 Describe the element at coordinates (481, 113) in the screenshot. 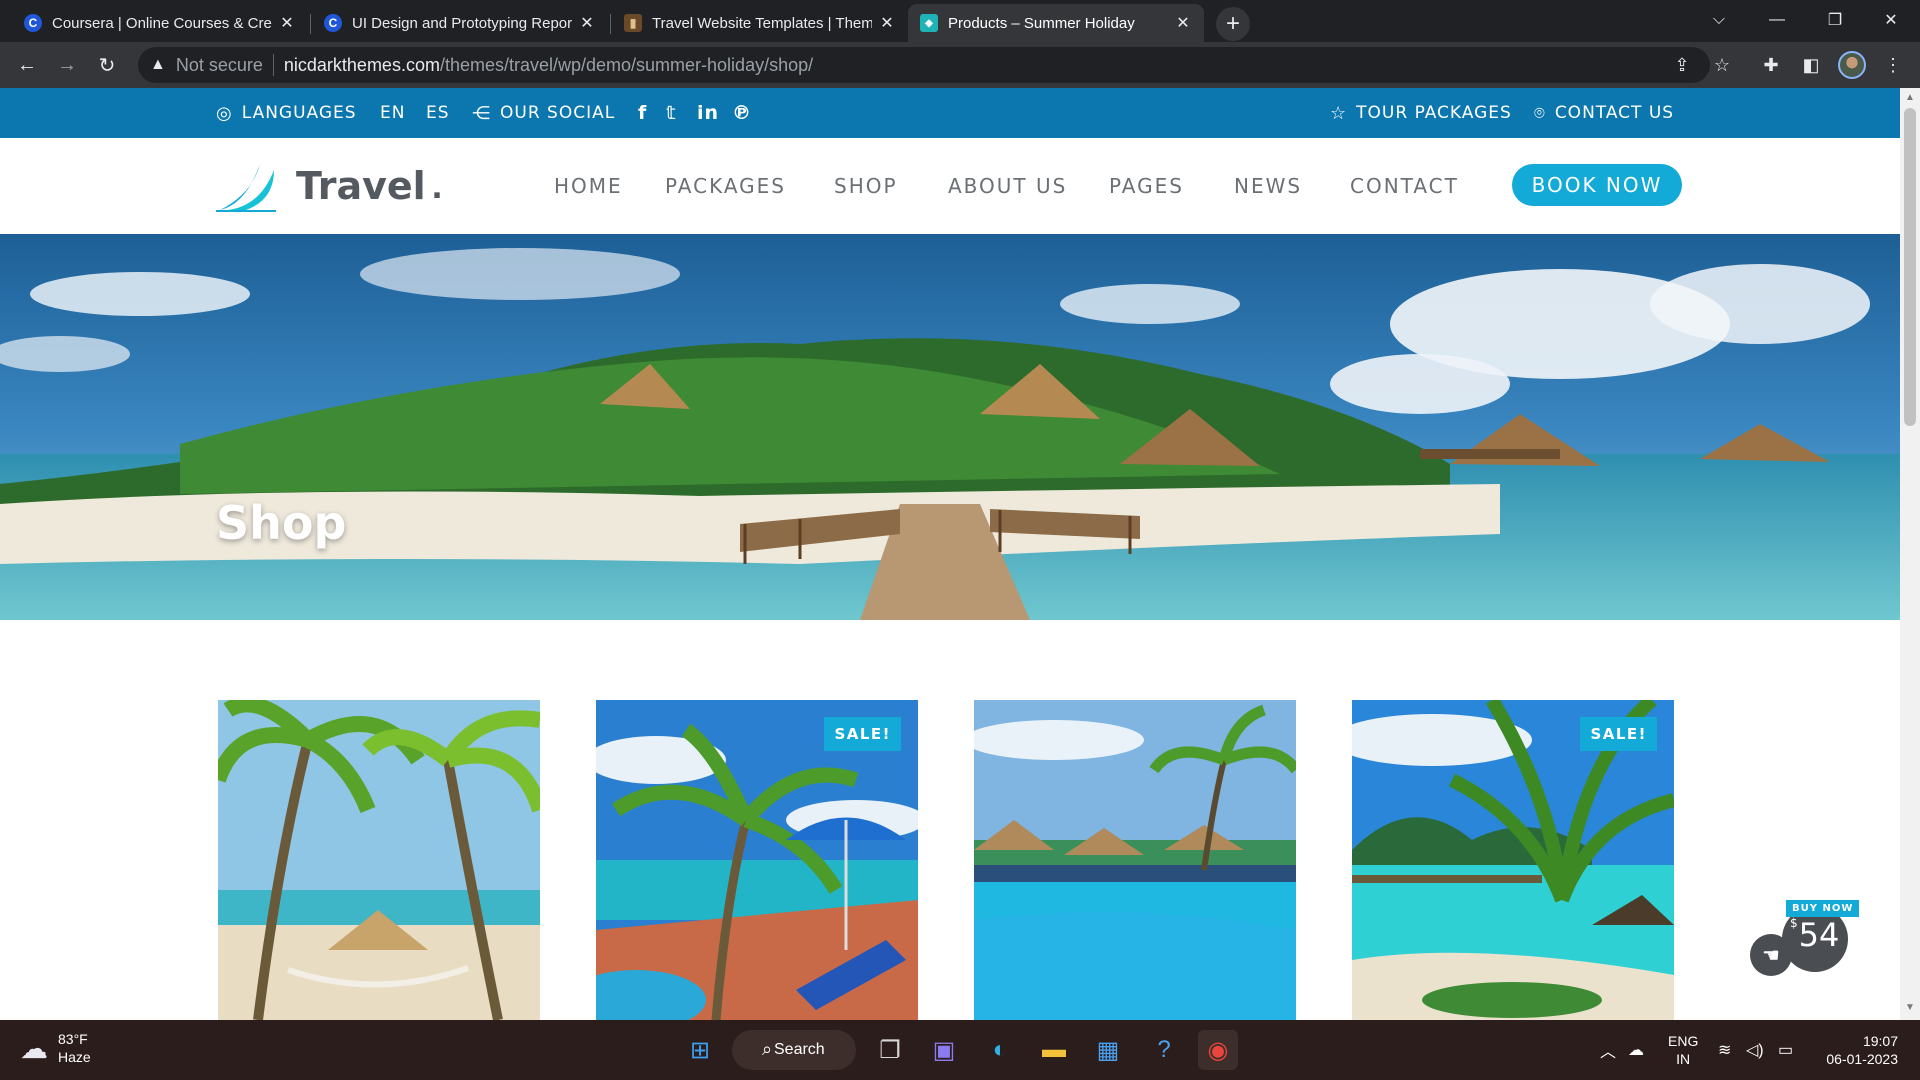

I see `share-nodes-icon: ⋲` at that location.